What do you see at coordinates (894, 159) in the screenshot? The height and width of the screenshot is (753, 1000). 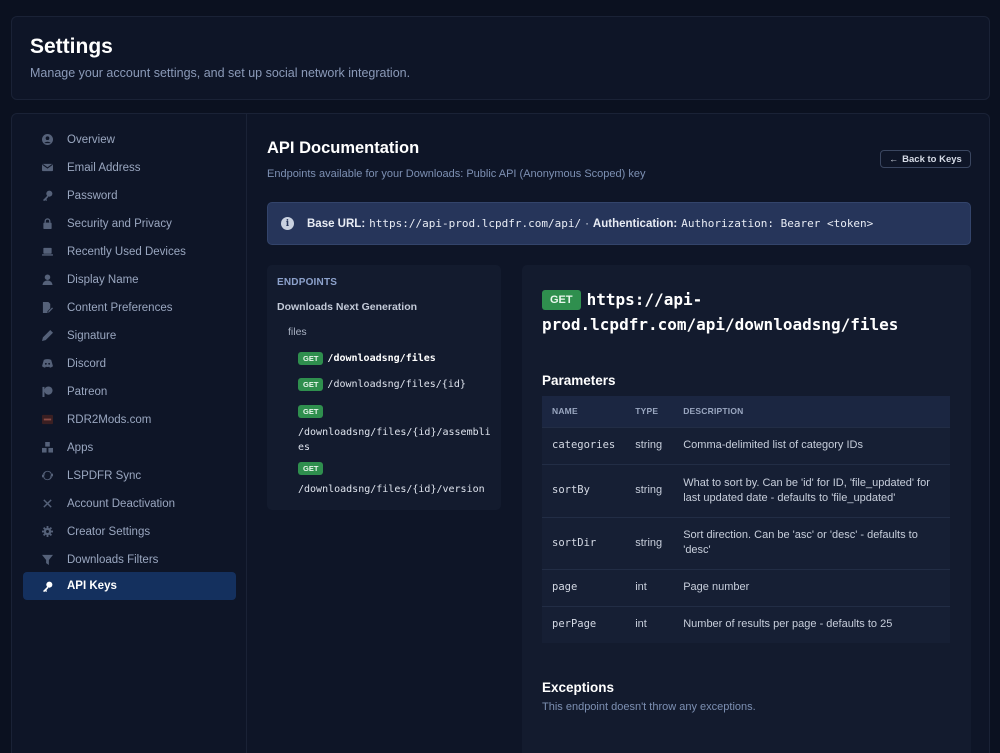 I see `arrow-left-icon: ←` at bounding box center [894, 159].